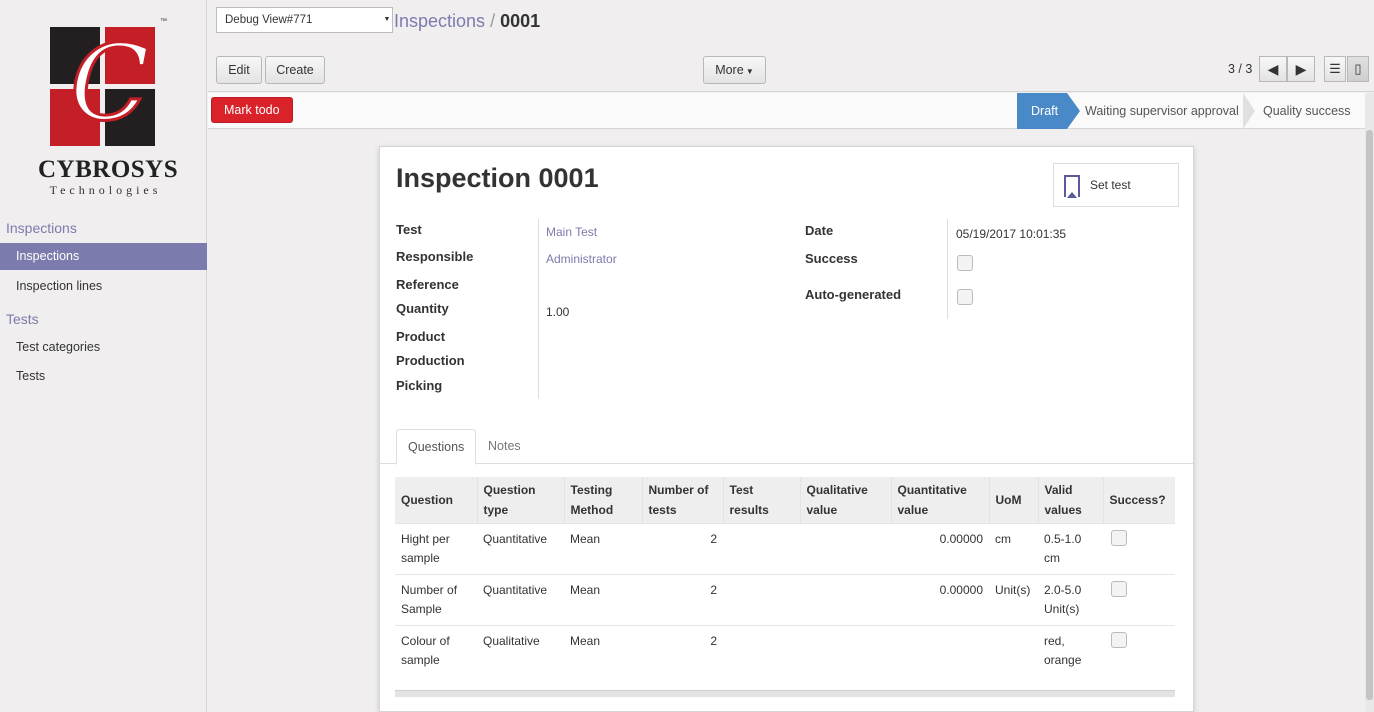 The width and height of the screenshot is (1374, 712). I want to click on more-label: More, so click(729, 70).